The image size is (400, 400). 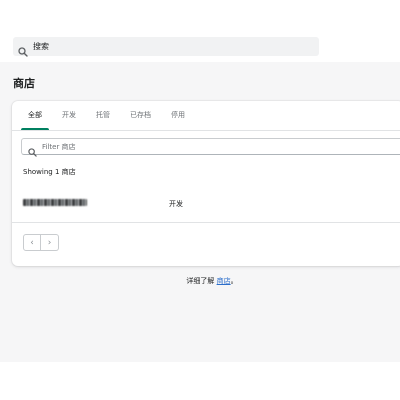 I want to click on chevron-left-icon: ‹, so click(x=32, y=242).